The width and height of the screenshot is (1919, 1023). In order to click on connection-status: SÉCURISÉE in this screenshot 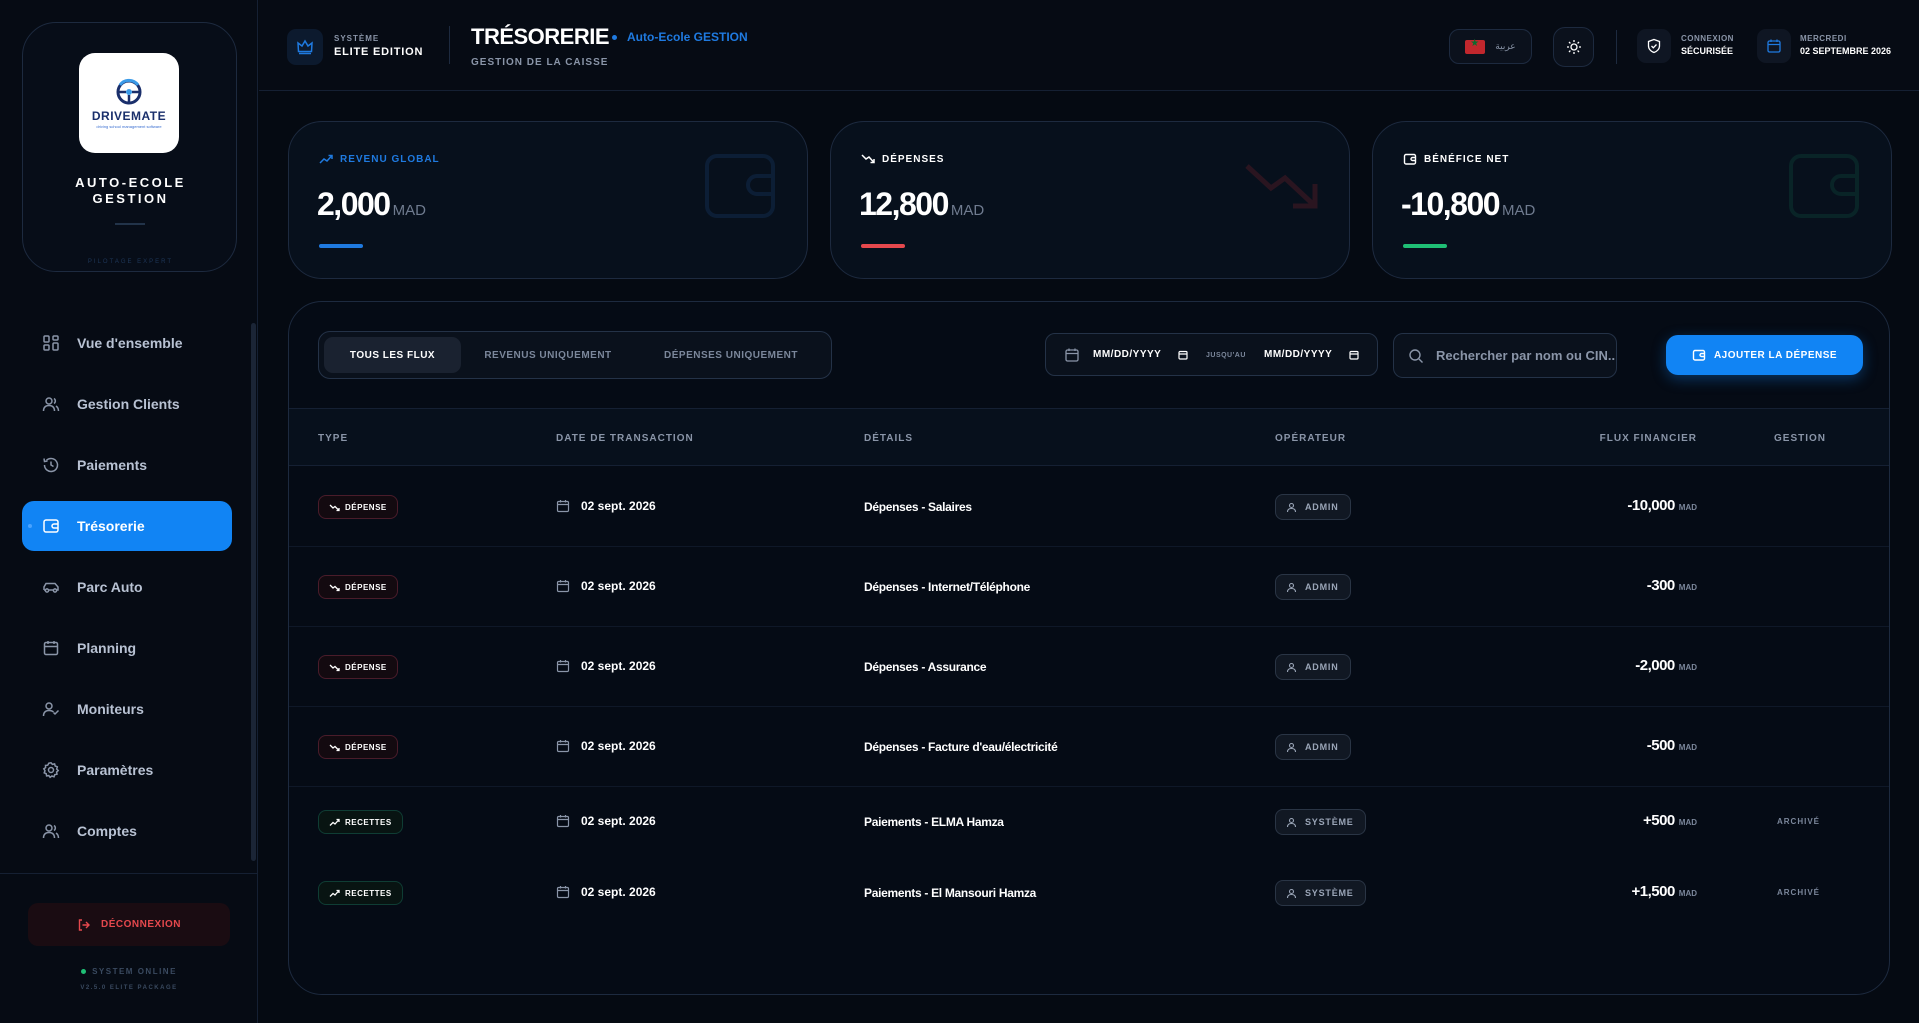, I will do `click(1707, 51)`.